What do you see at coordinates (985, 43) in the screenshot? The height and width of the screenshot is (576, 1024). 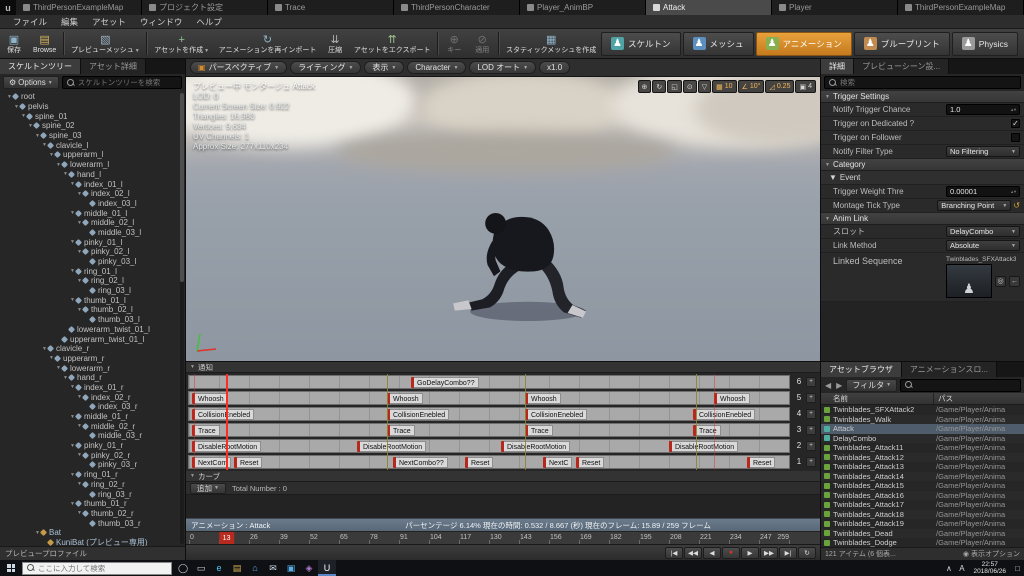 I see `mode-tab-Physics: ♟ Physics` at bounding box center [985, 43].